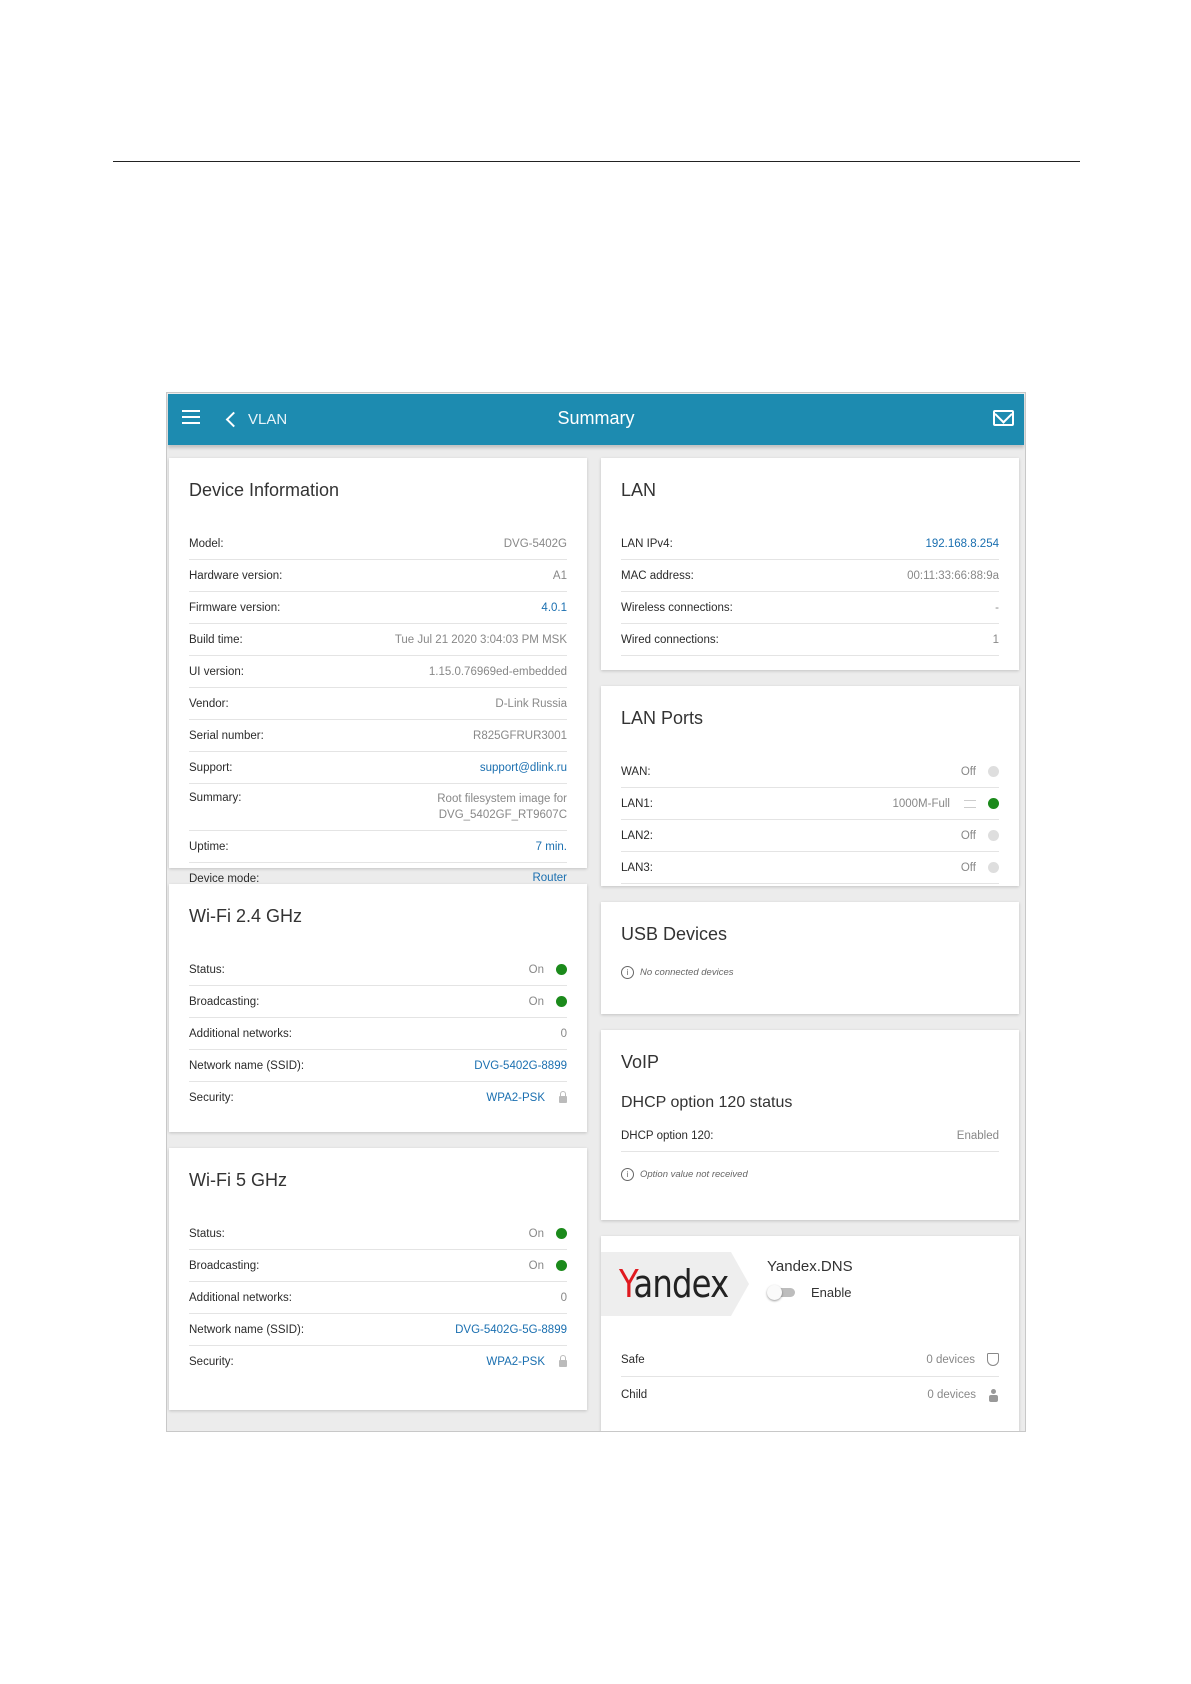  What do you see at coordinates (523, 768) in the screenshot?
I see `support-link: support@dlink.ru` at bounding box center [523, 768].